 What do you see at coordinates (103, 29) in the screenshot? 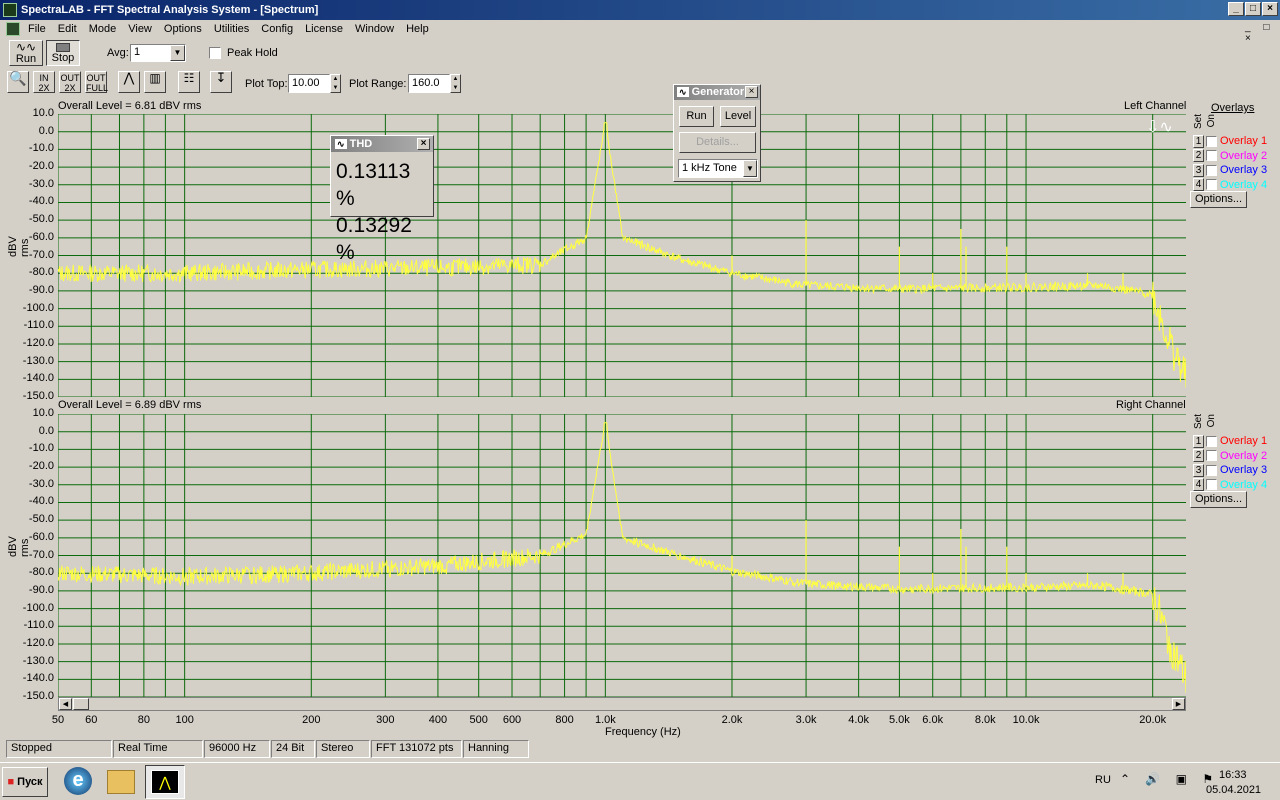
I see `menu-mode: Mode` at bounding box center [103, 29].